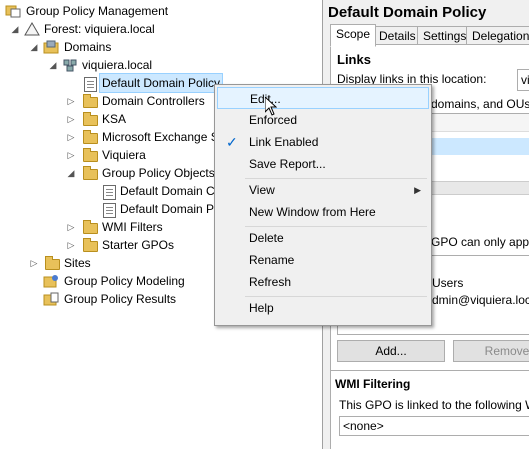 The width and height of the screenshot is (529, 449). I want to click on tree-label: Viquiera, so click(124, 155).